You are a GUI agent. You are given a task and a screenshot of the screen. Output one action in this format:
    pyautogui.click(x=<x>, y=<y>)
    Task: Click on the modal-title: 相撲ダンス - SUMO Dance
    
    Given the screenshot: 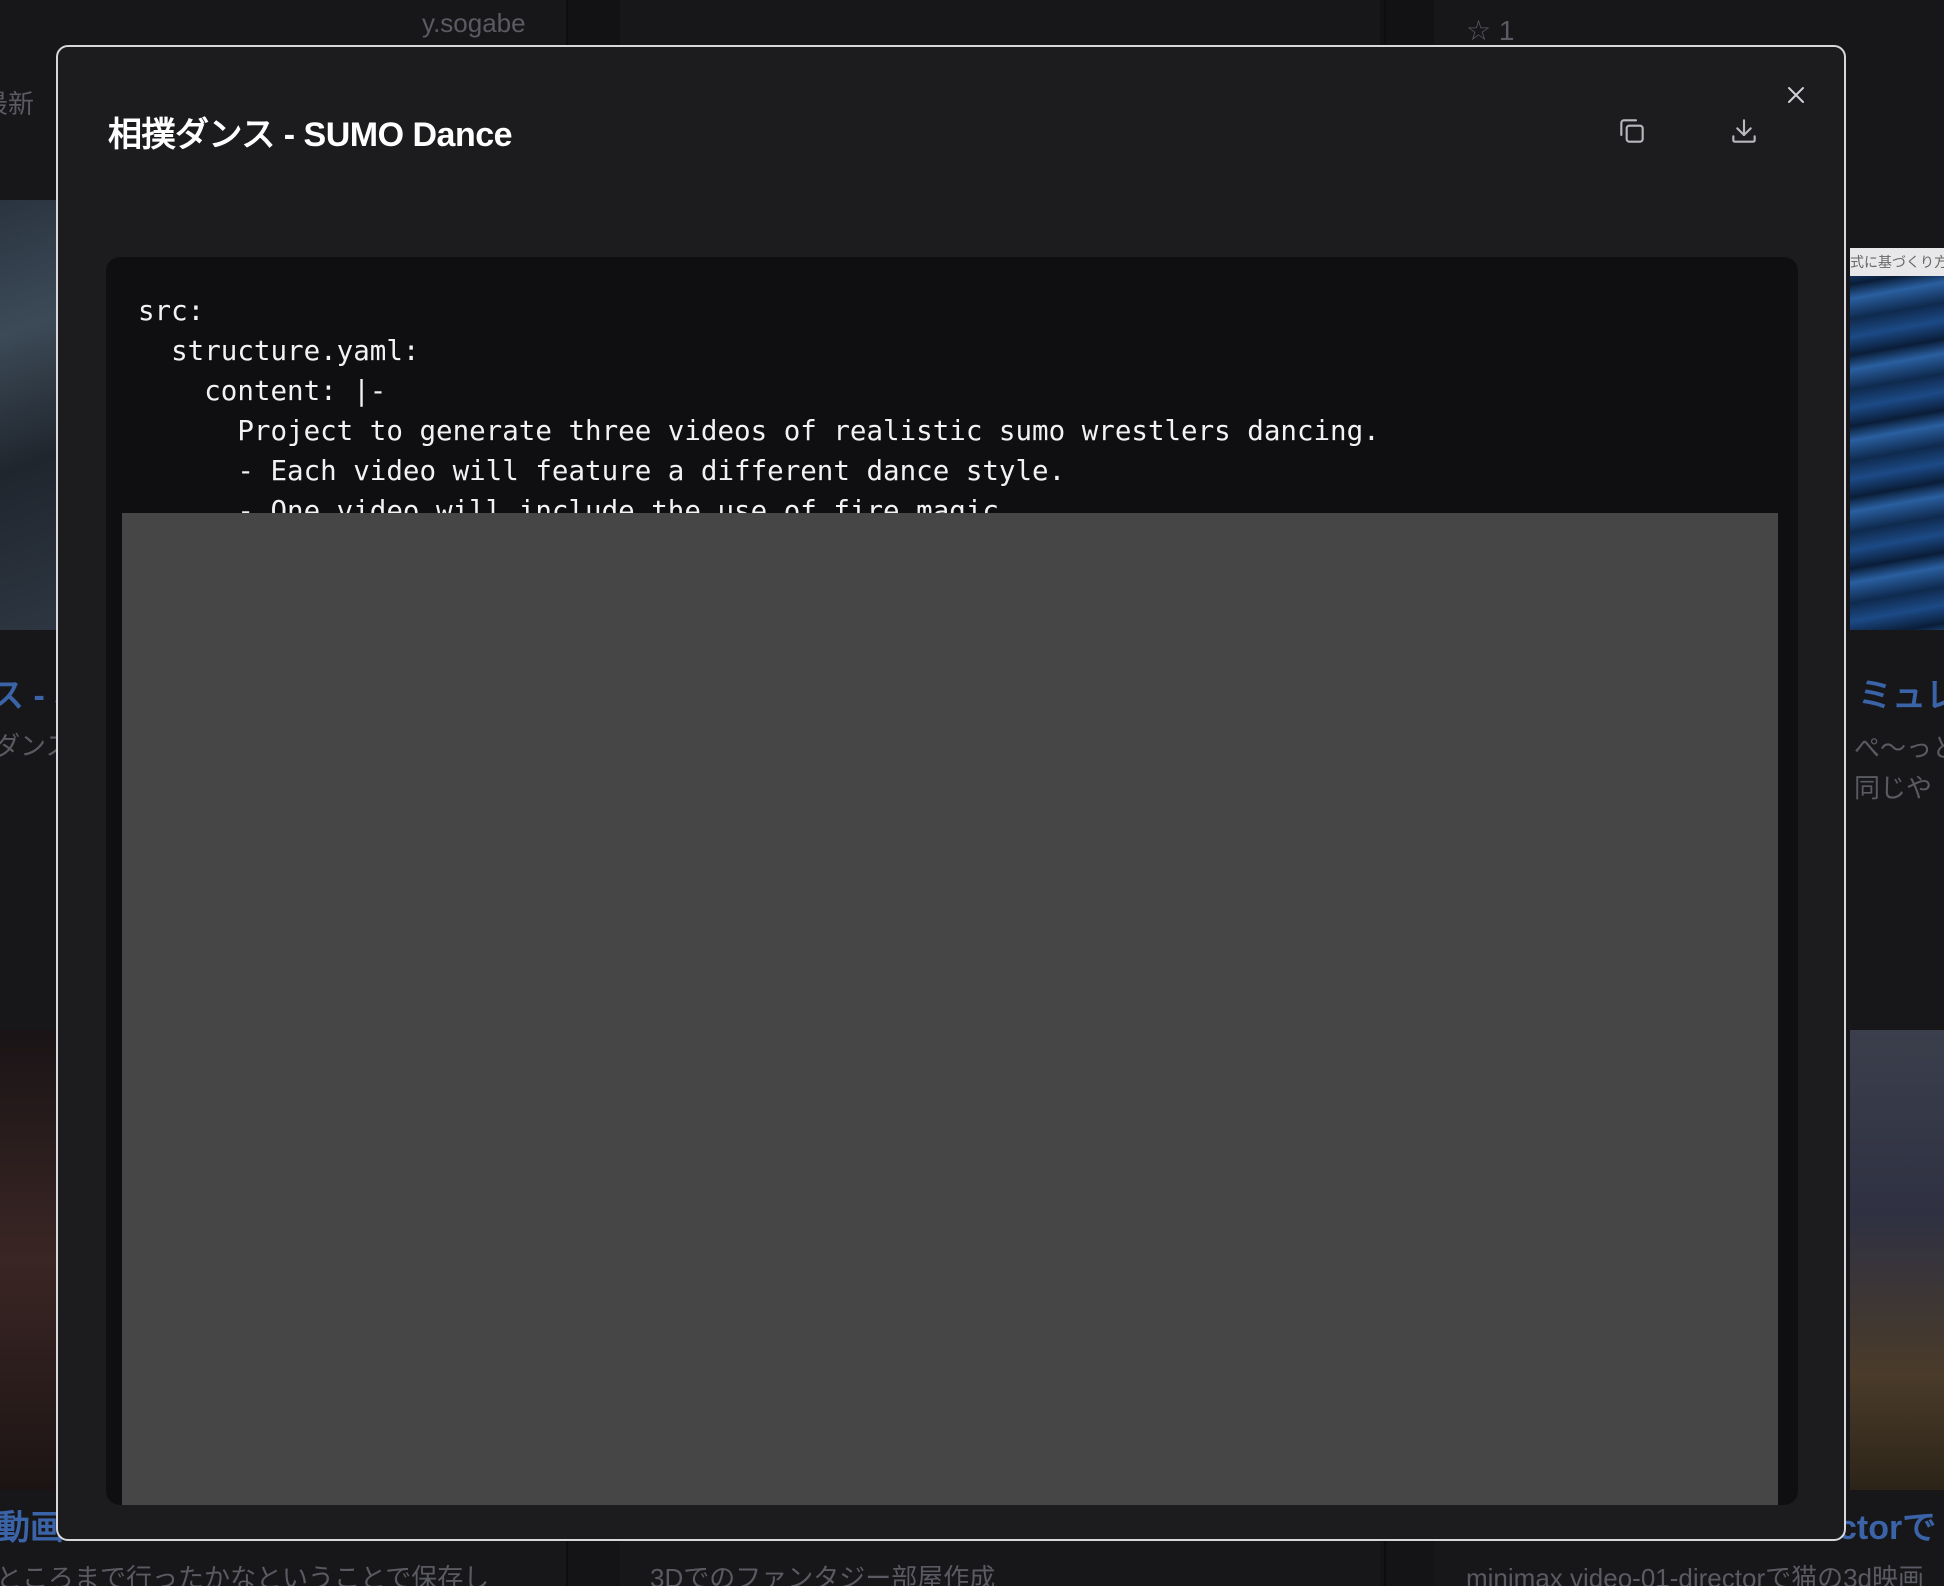 What is the action you would take?
    pyautogui.click(x=310, y=135)
    